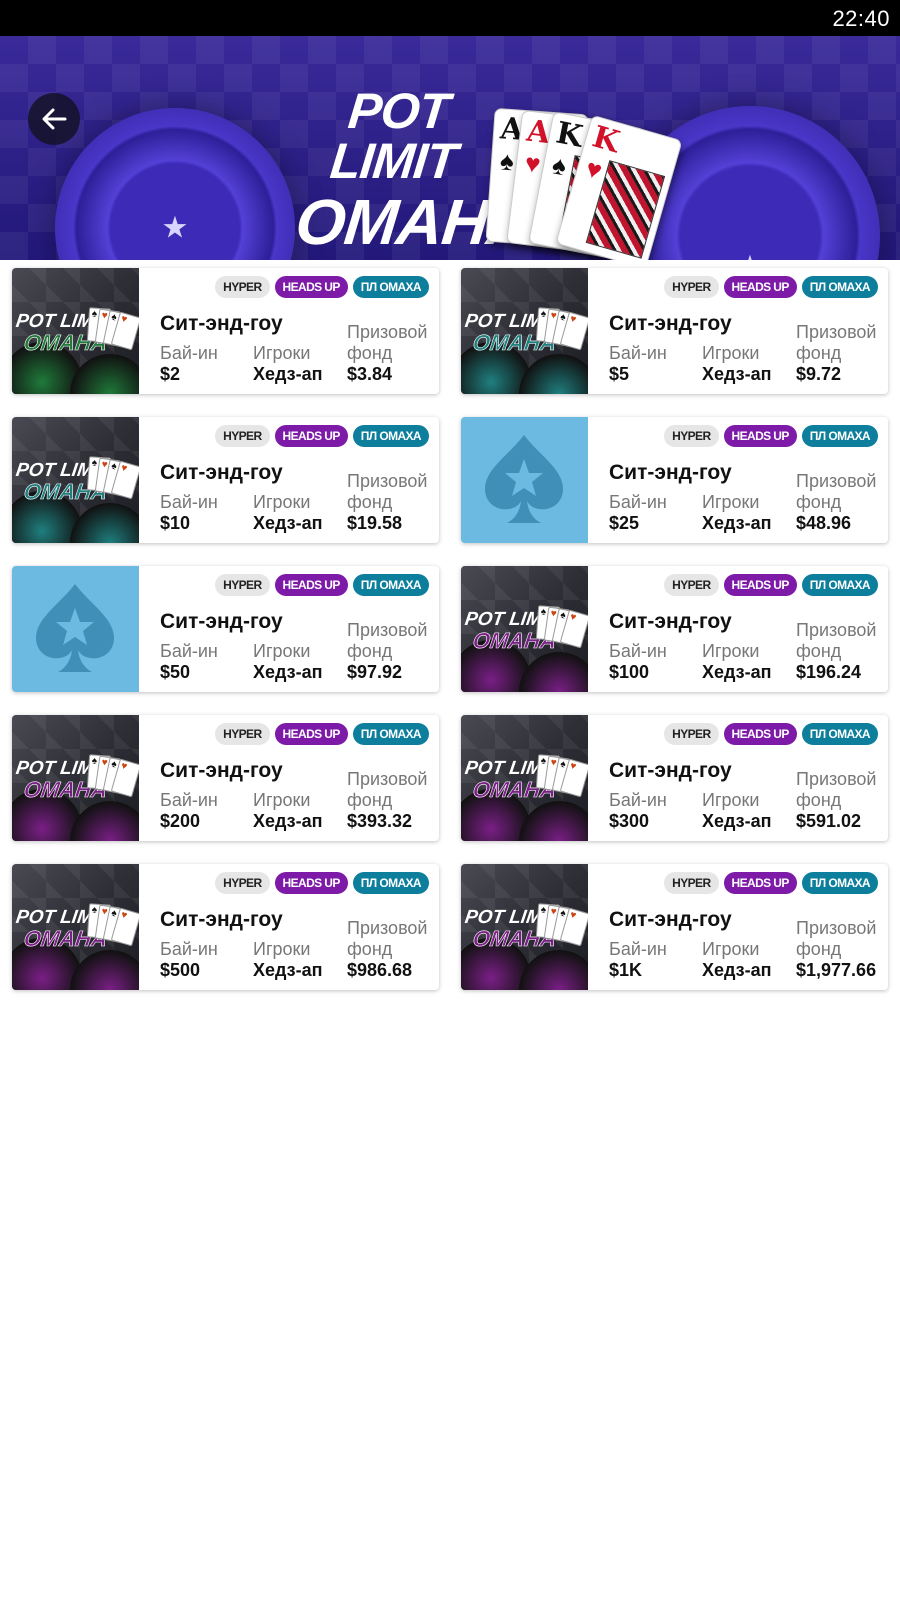 The height and width of the screenshot is (1600, 900). Describe the element at coordinates (584, 183) in the screenshot. I see `banner-cards: A ♠ A ♥ K ♠ K ♥` at that location.